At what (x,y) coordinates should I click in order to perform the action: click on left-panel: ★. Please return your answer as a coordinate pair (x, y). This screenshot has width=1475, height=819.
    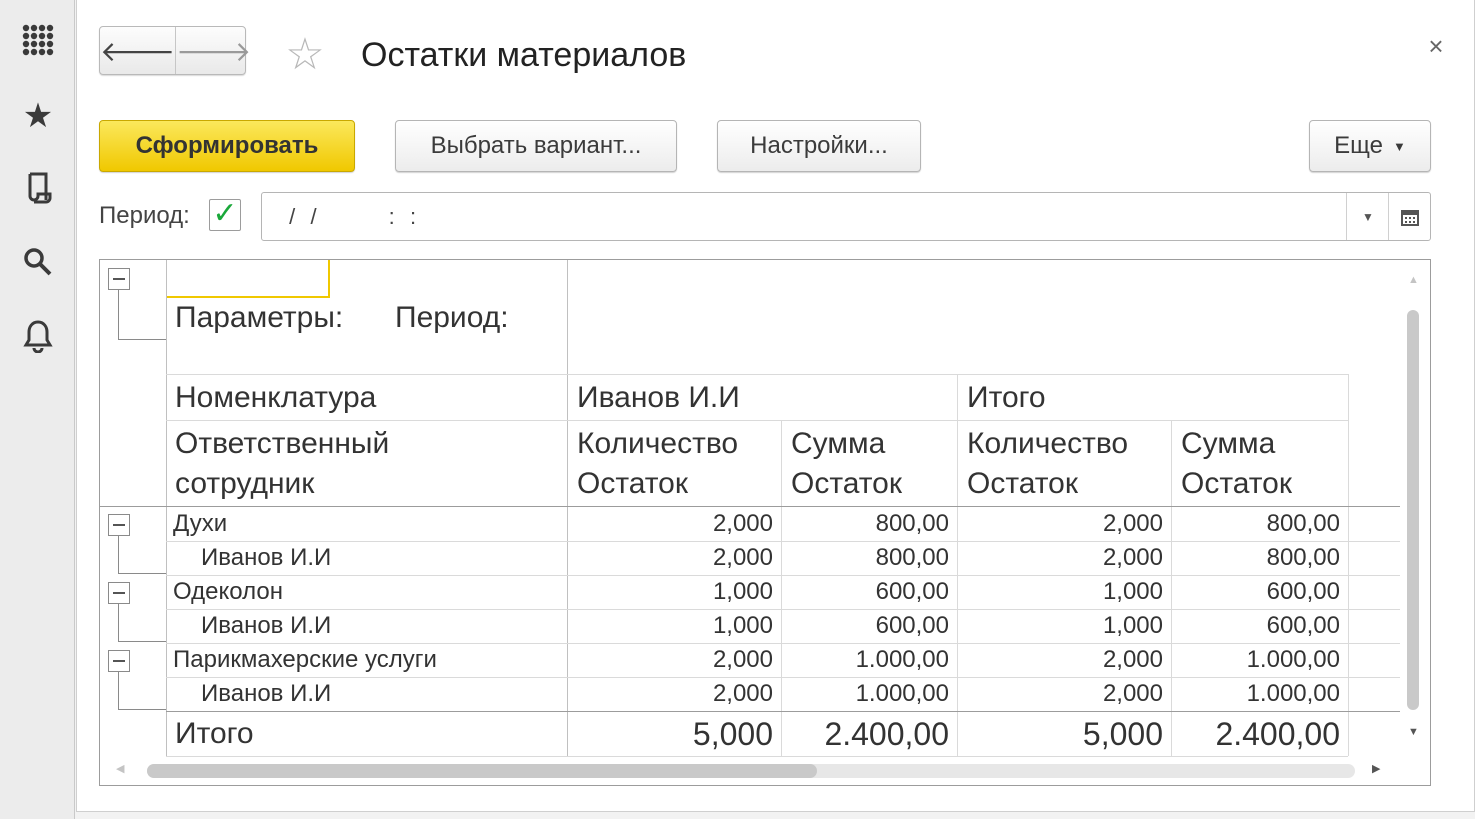
    Looking at the image, I should click on (37, 409).